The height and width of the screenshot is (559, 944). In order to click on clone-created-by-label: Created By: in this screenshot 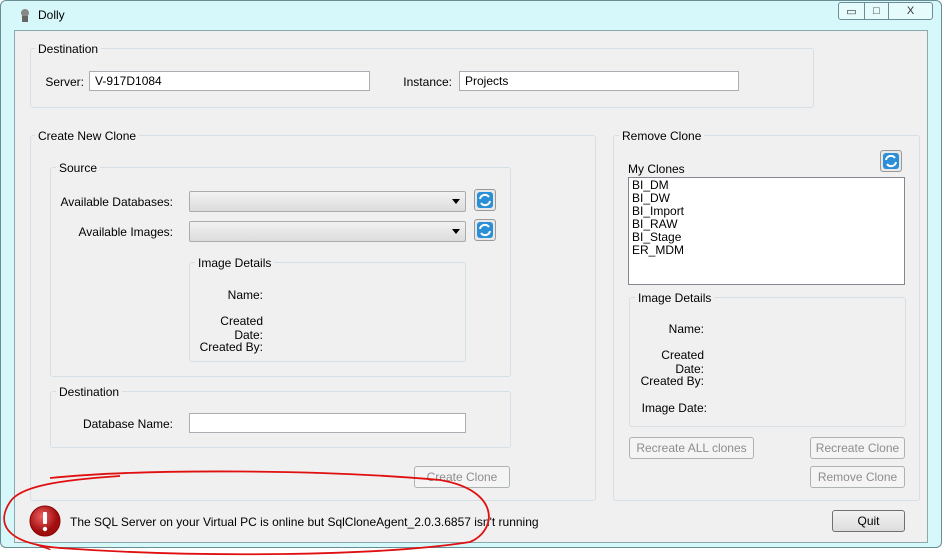, I will do `click(672, 381)`.